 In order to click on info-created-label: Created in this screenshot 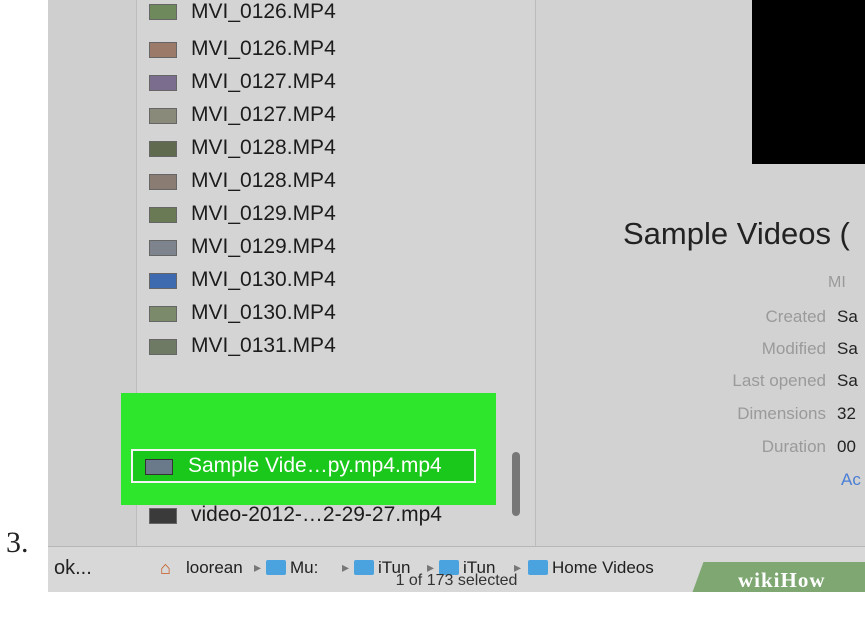, I will do `click(795, 316)`.